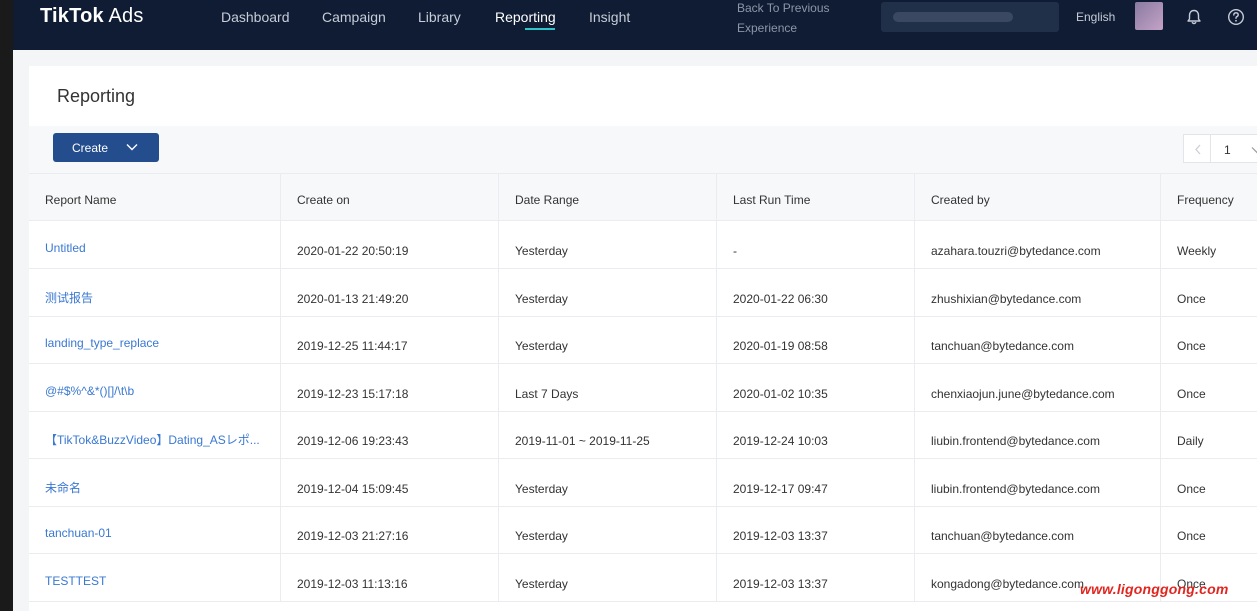 The height and width of the screenshot is (611, 1257). I want to click on nav-campaign: Campaign, so click(354, 17).